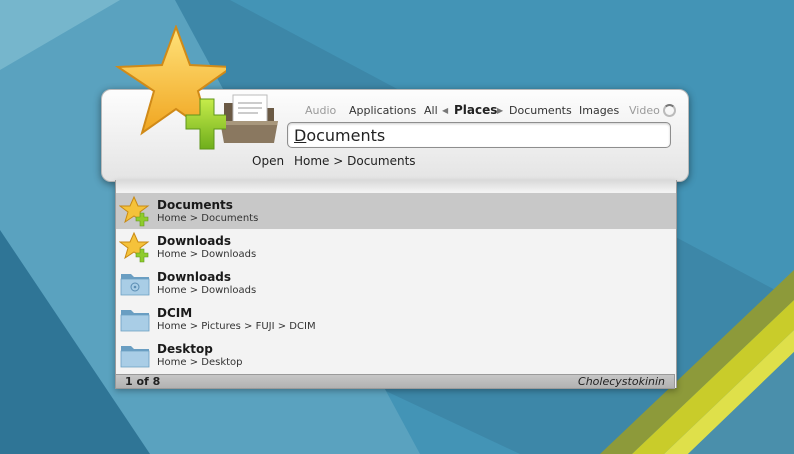 The image size is (794, 454). Describe the element at coordinates (621, 381) in the screenshot. I see `user-name: Cholecystokinin` at that location.